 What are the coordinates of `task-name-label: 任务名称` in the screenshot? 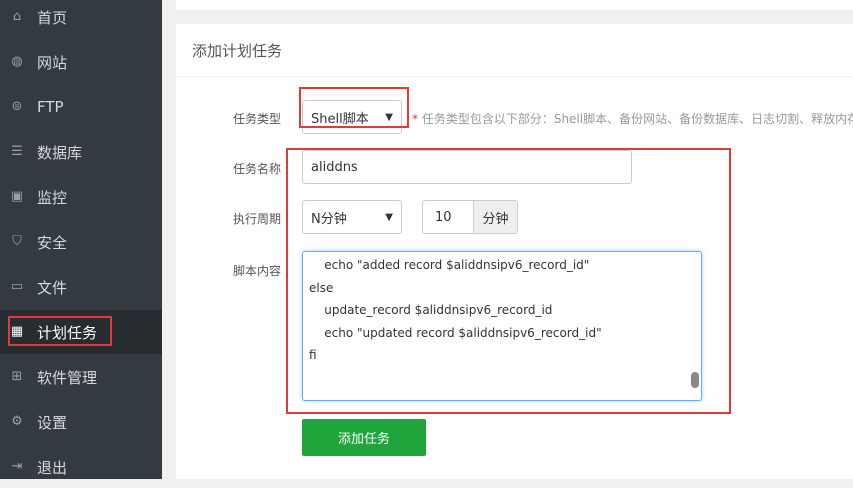 It's located at (257, 169).